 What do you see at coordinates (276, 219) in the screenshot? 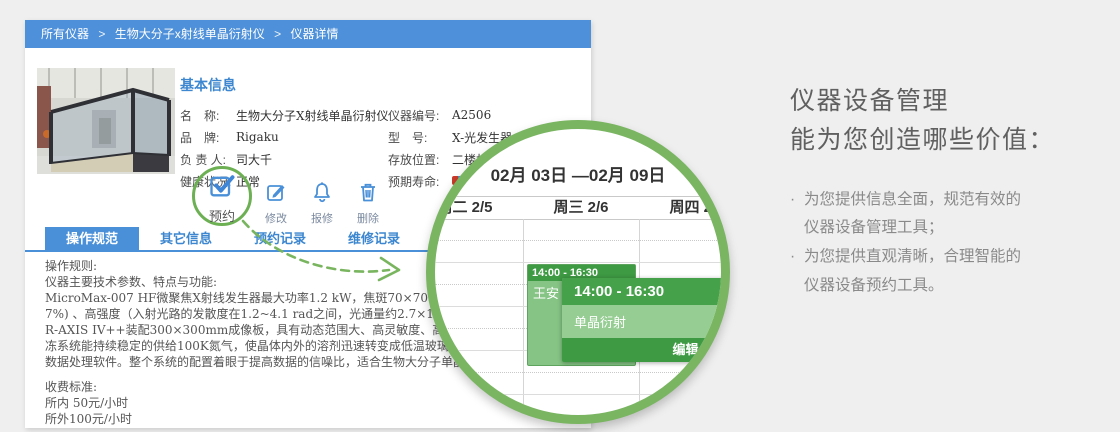
I see `edit-button-label: 修改` at bounding box center [276, 219].